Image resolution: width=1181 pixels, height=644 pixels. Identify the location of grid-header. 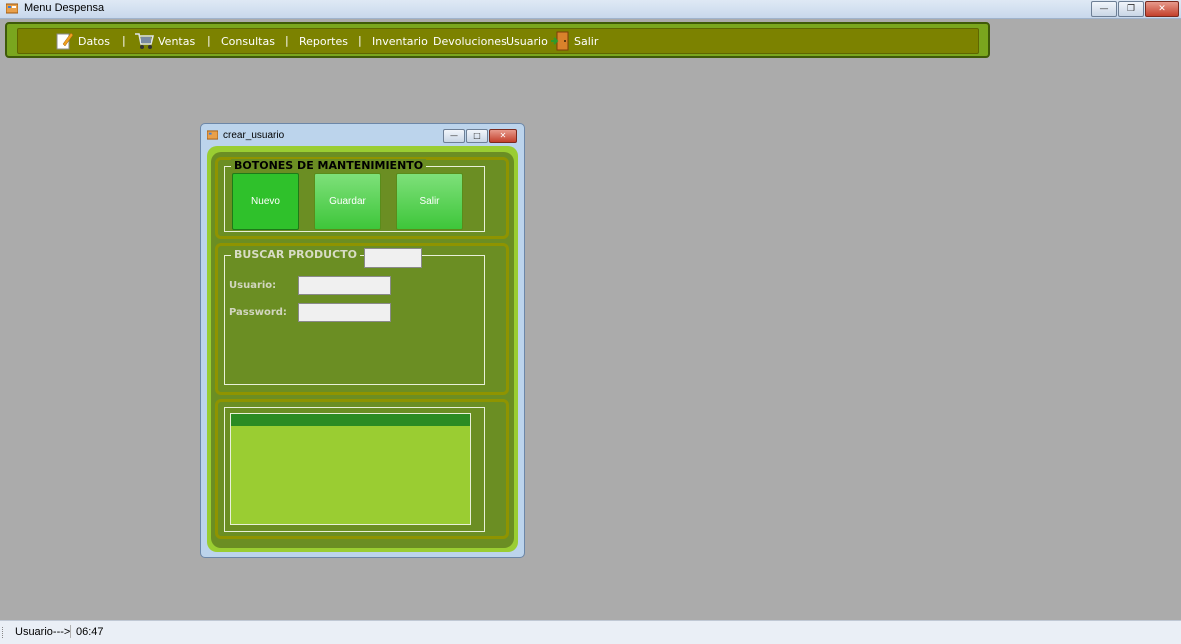
(350, 420).